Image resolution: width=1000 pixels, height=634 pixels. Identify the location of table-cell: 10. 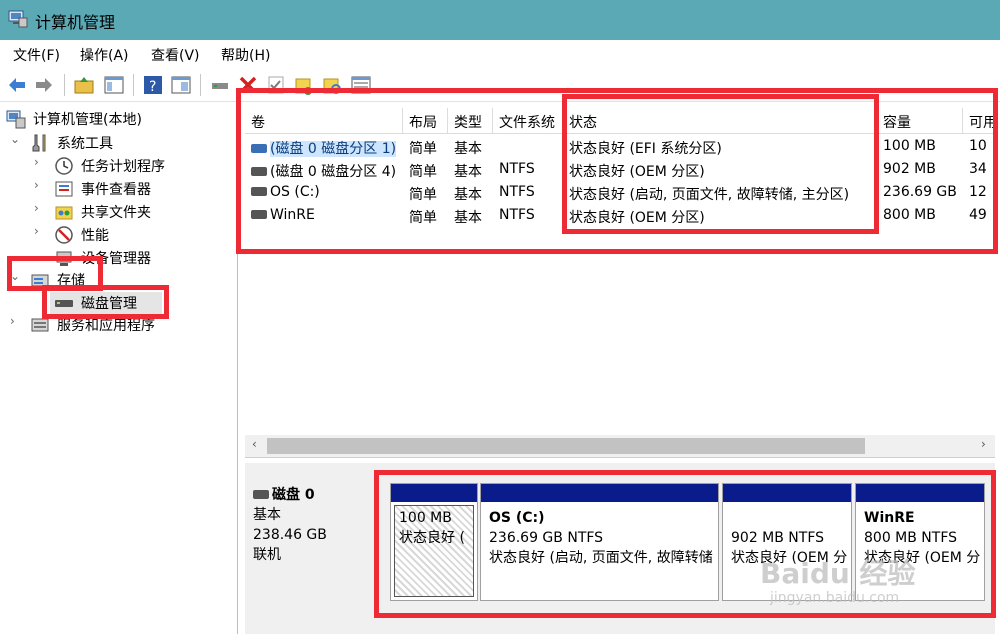
(979, 149).